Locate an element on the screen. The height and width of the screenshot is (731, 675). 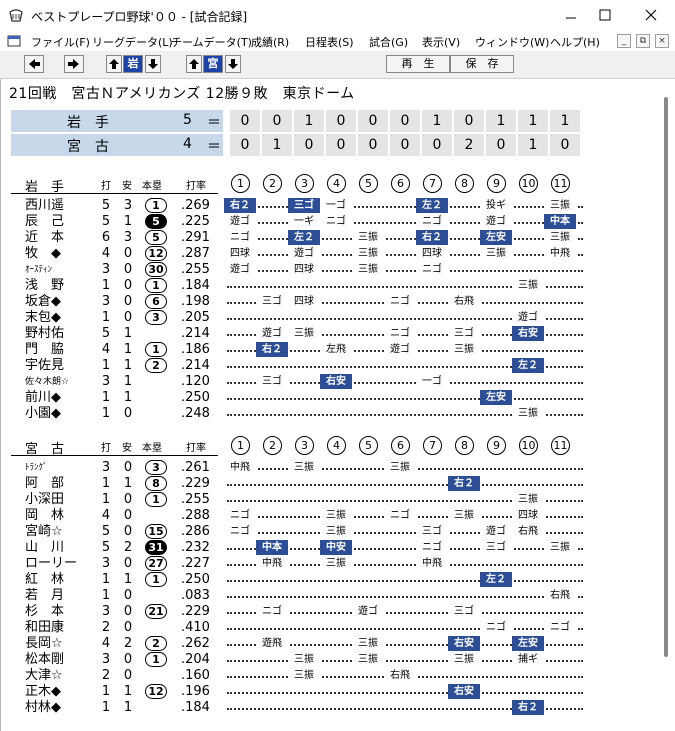
vertical-scrollbar is located at coordinates (666, 405).